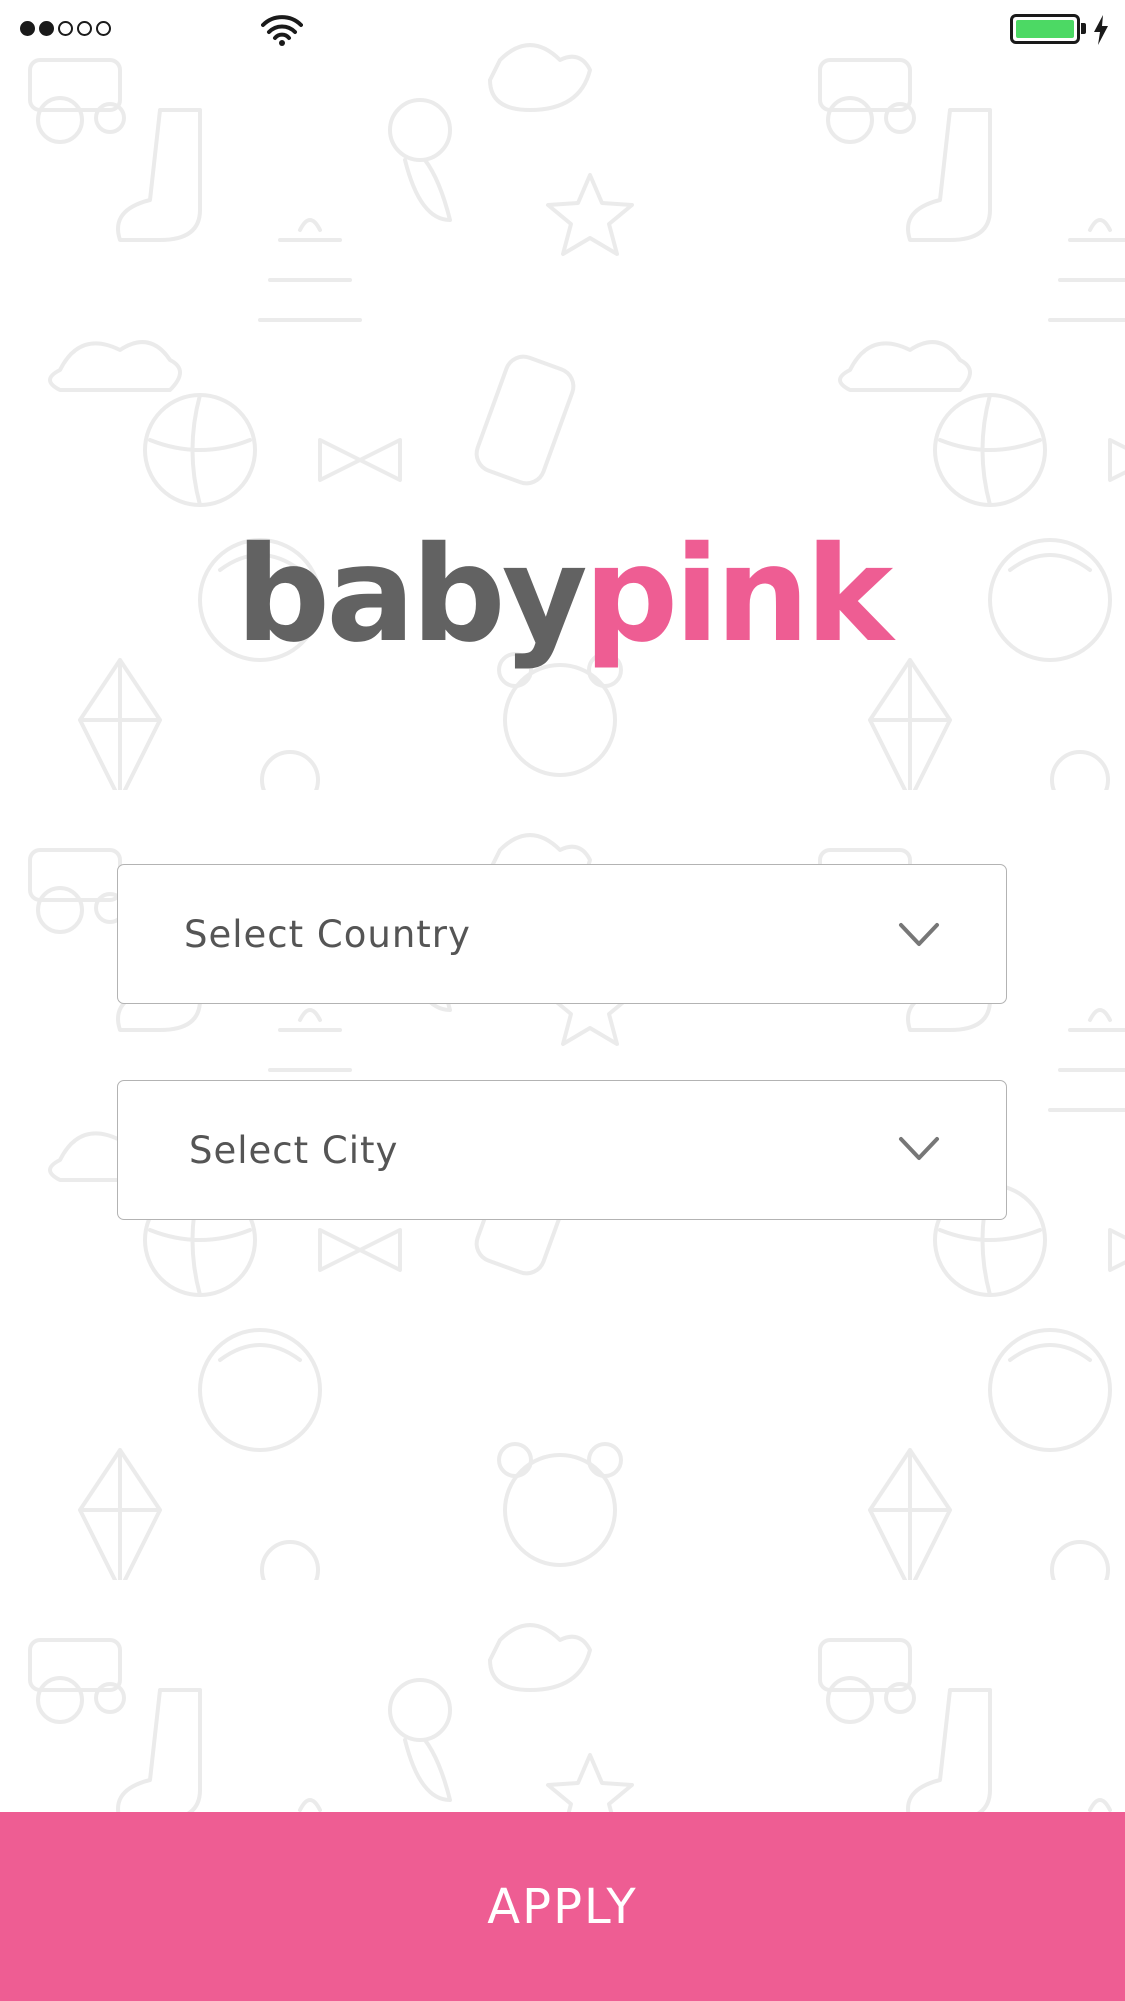  I want to click on bolt-icon, so click(1101, 30).